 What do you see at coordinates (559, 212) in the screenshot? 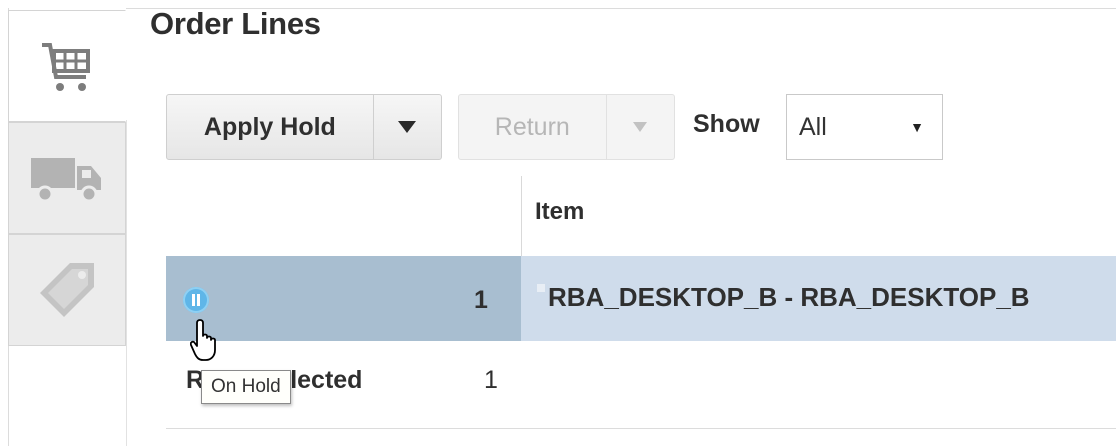
I see `column-header-item: Item` at bounding box center [559, 212].